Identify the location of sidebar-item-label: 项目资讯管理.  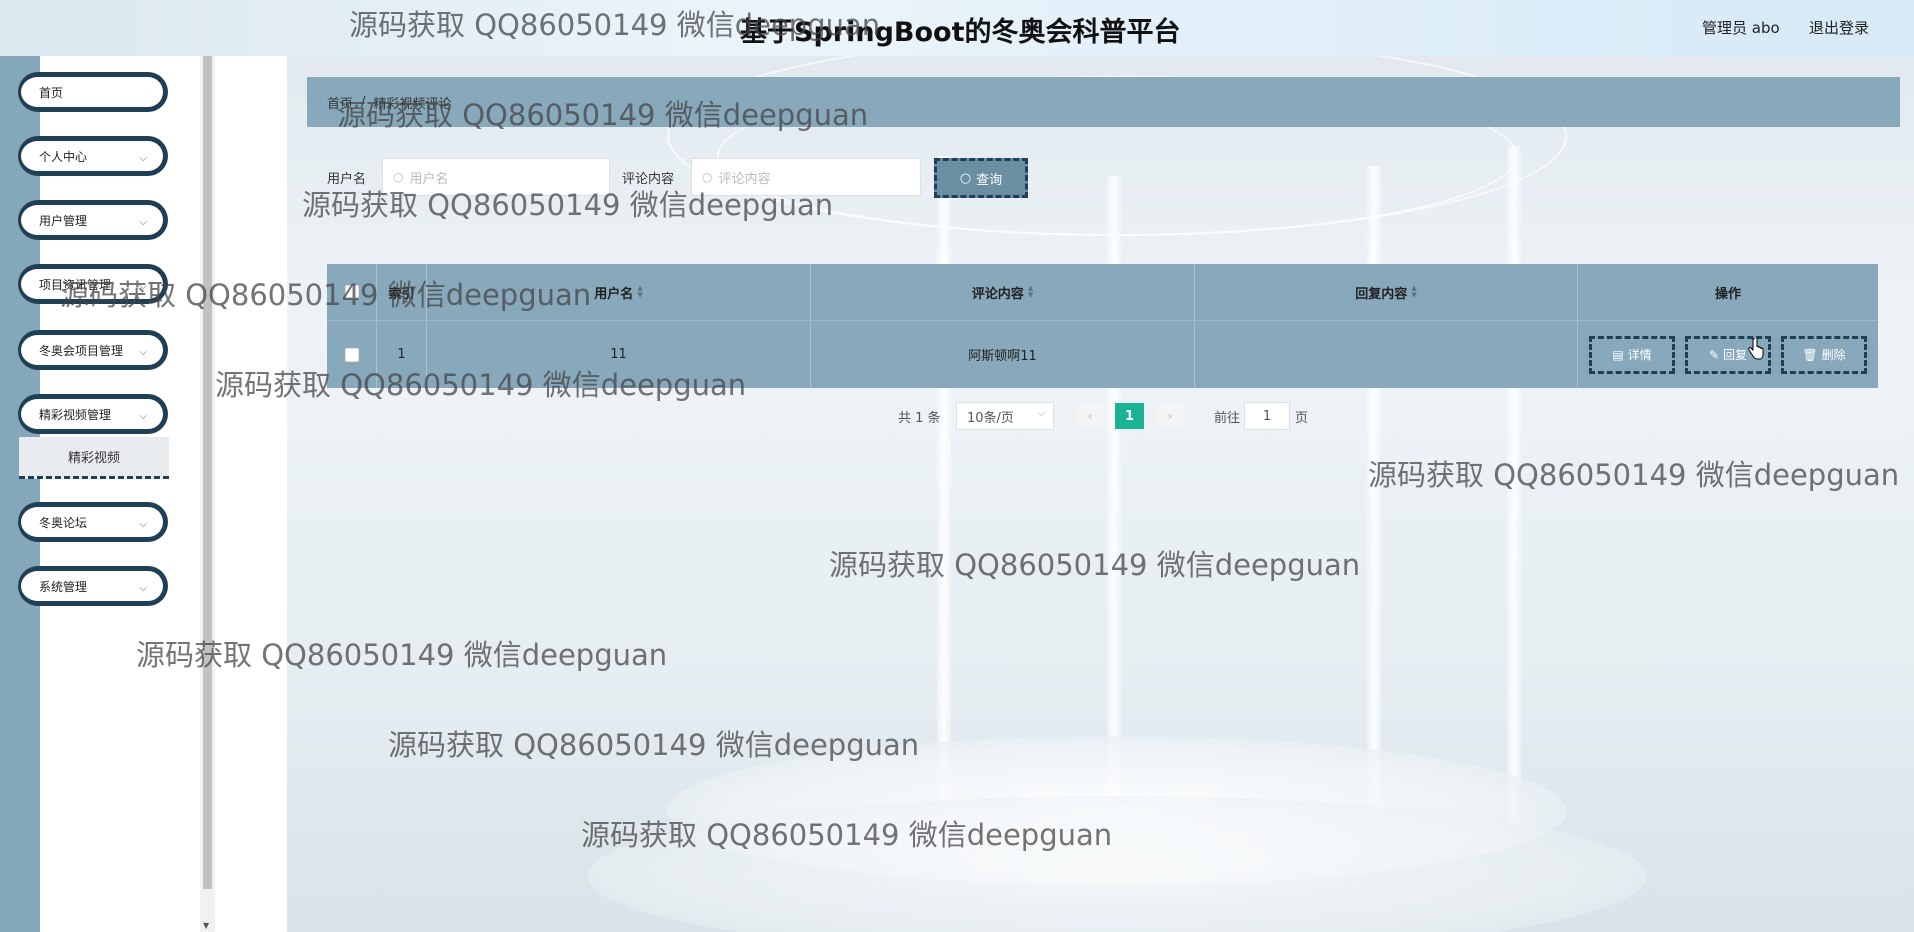
(75, 284).